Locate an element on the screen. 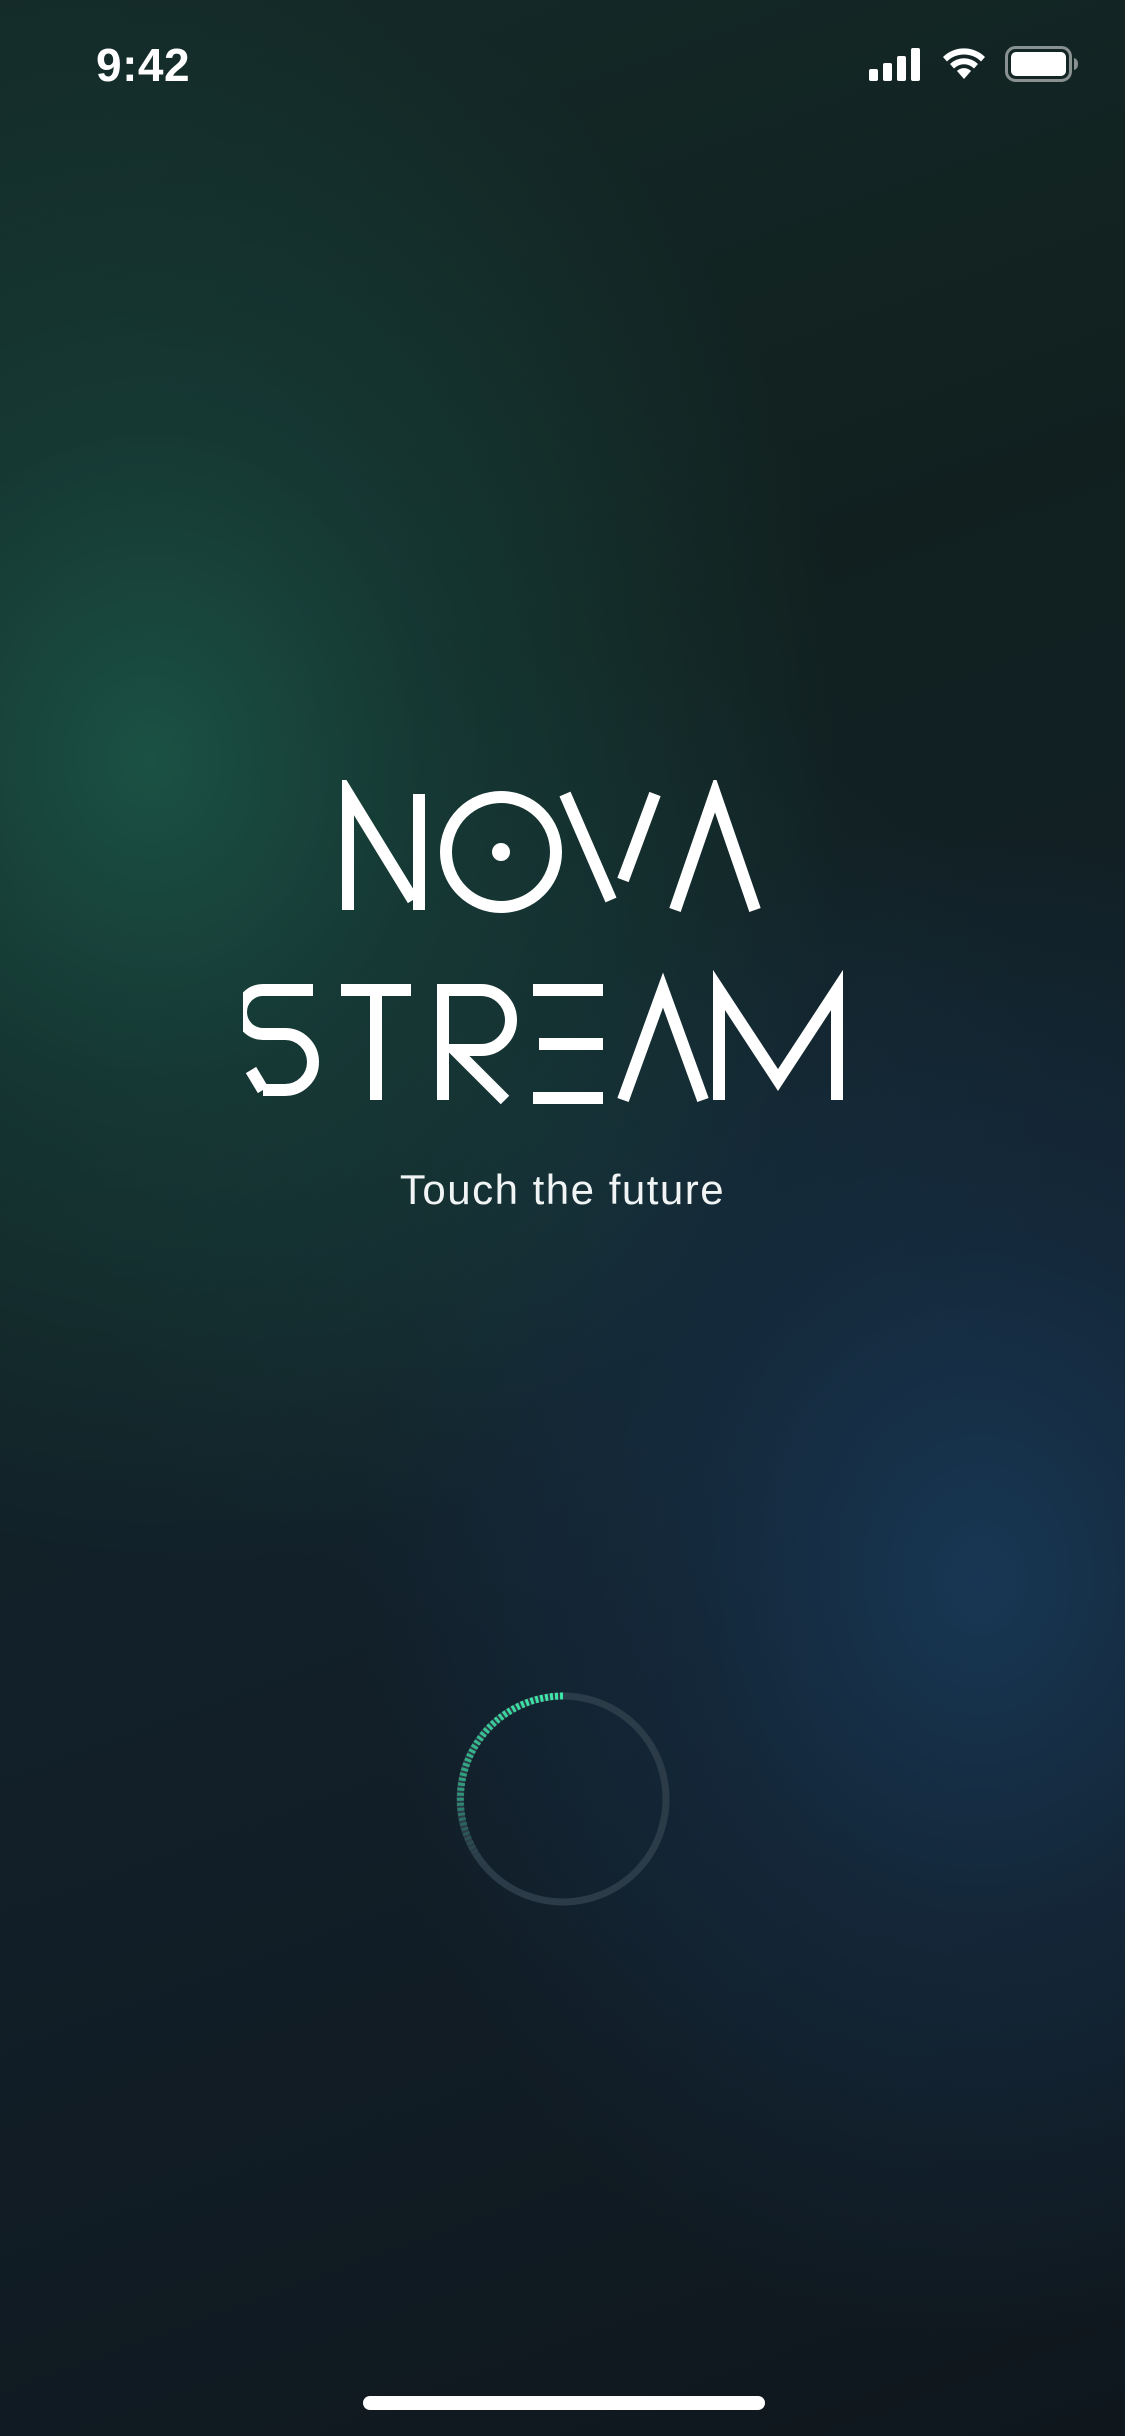 This screenshot has width=1125, height=2436. wifi-icon is located at coordinates (964, 66).